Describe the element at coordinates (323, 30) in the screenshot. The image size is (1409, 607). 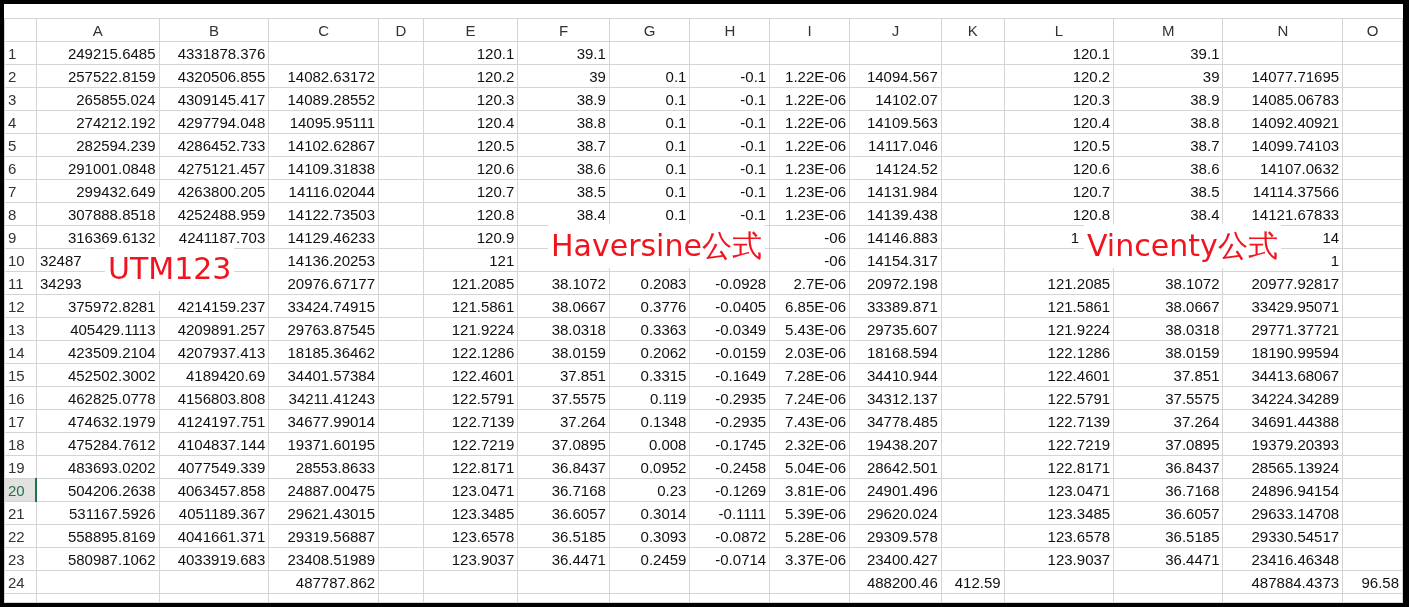
I see `column-header: C` at that location.